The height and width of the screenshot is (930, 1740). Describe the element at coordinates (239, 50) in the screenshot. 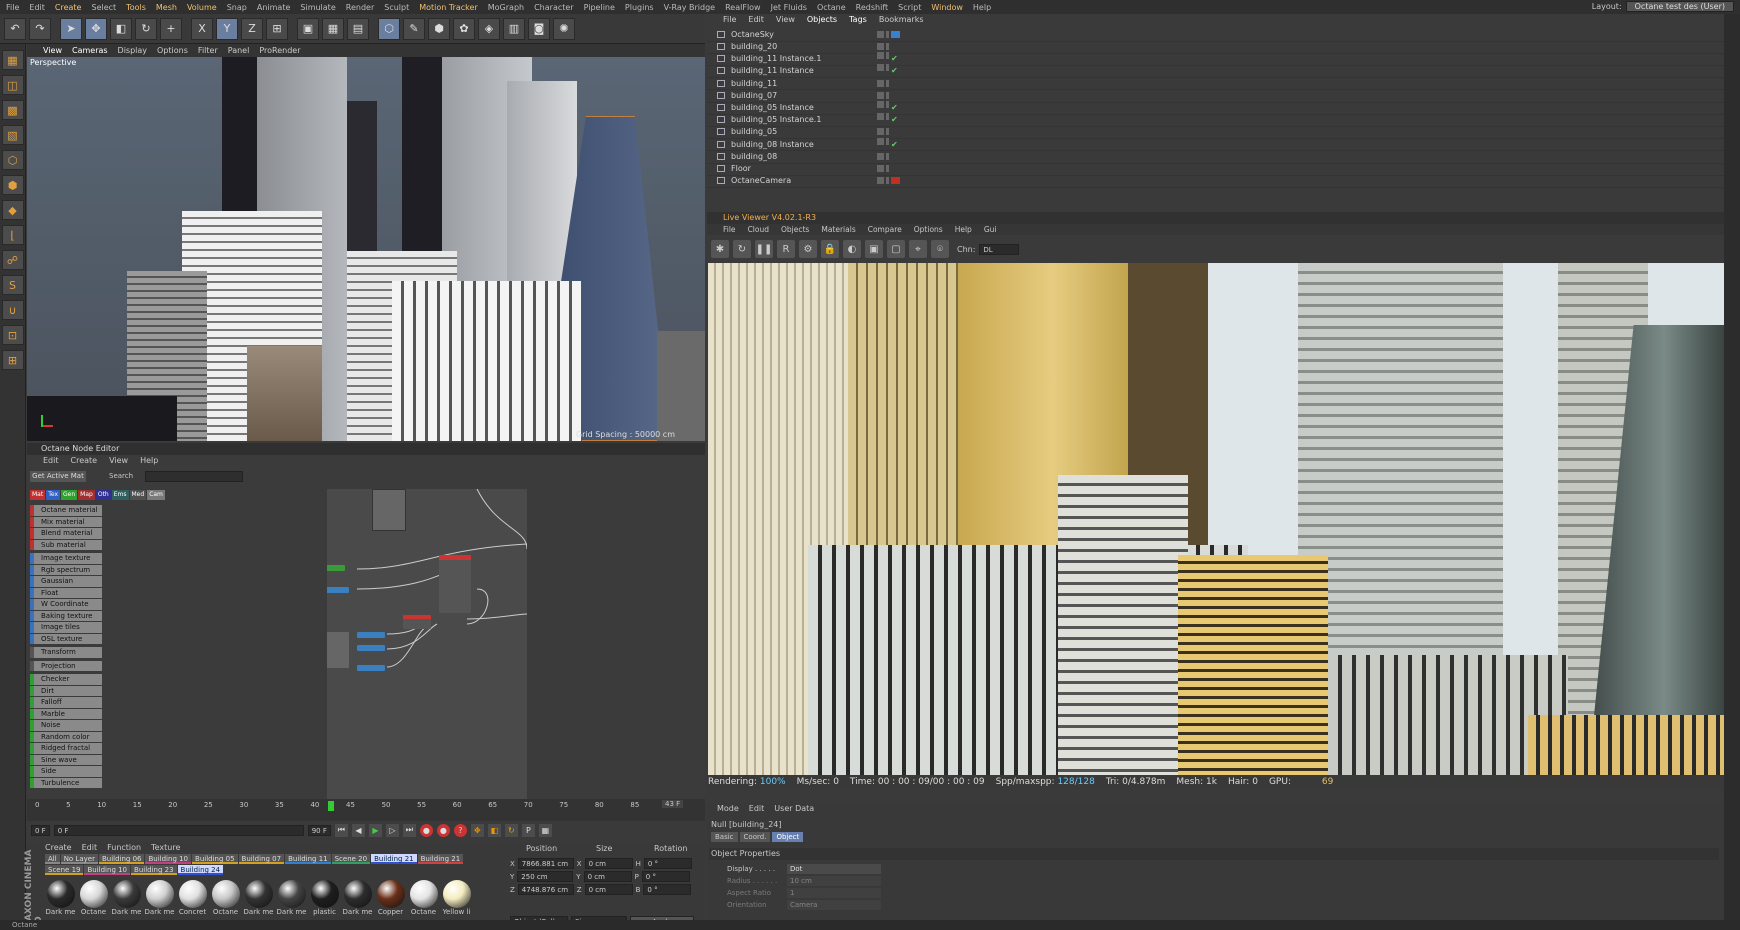

I see `viewport-menu-panel: Panel` at that location.